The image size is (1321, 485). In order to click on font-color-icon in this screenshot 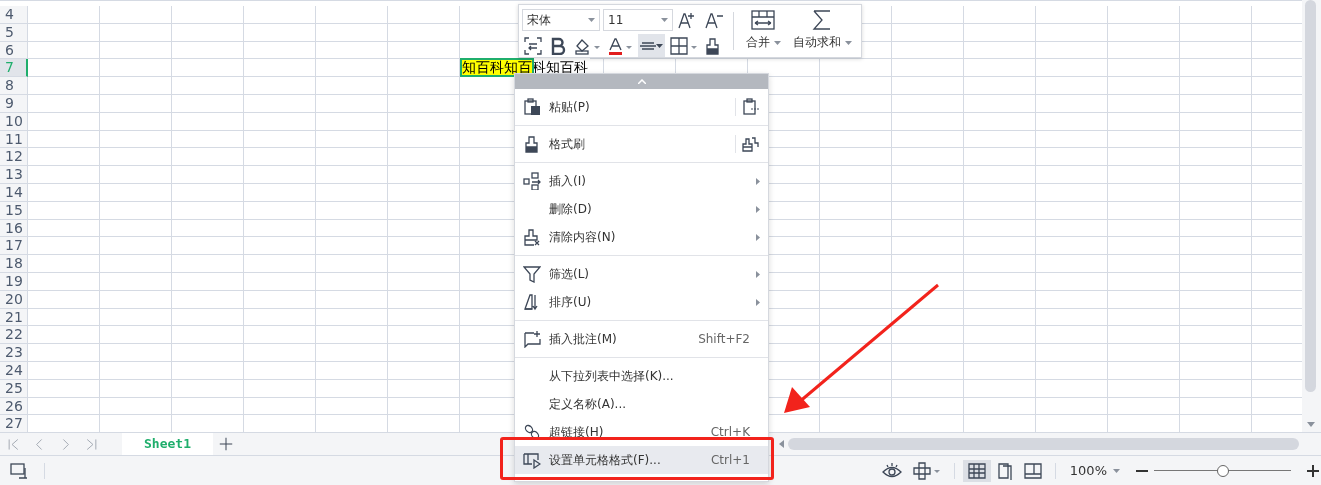, I will do `click(620, 45)`.